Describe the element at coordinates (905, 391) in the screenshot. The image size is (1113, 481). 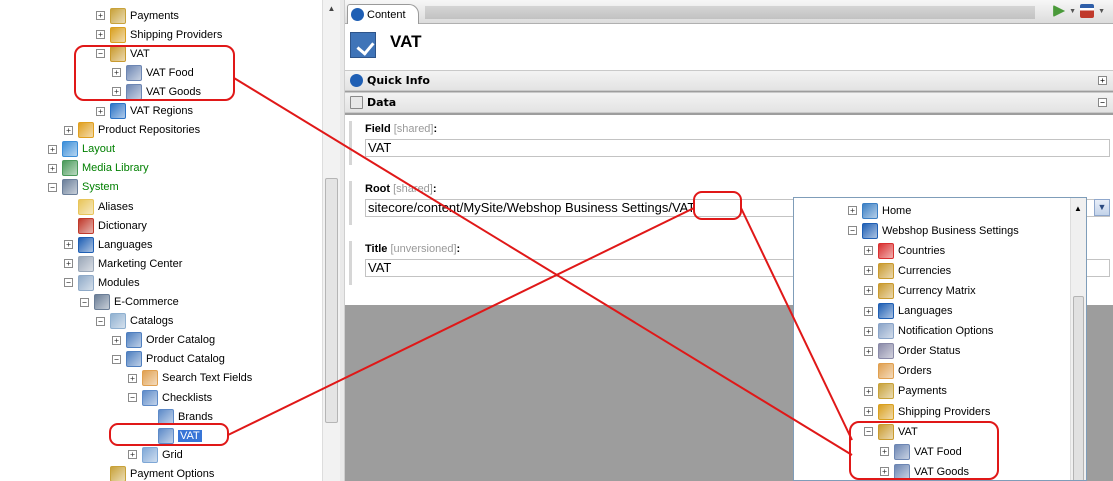
I see `droptree-item-node: + Payments` at that location.